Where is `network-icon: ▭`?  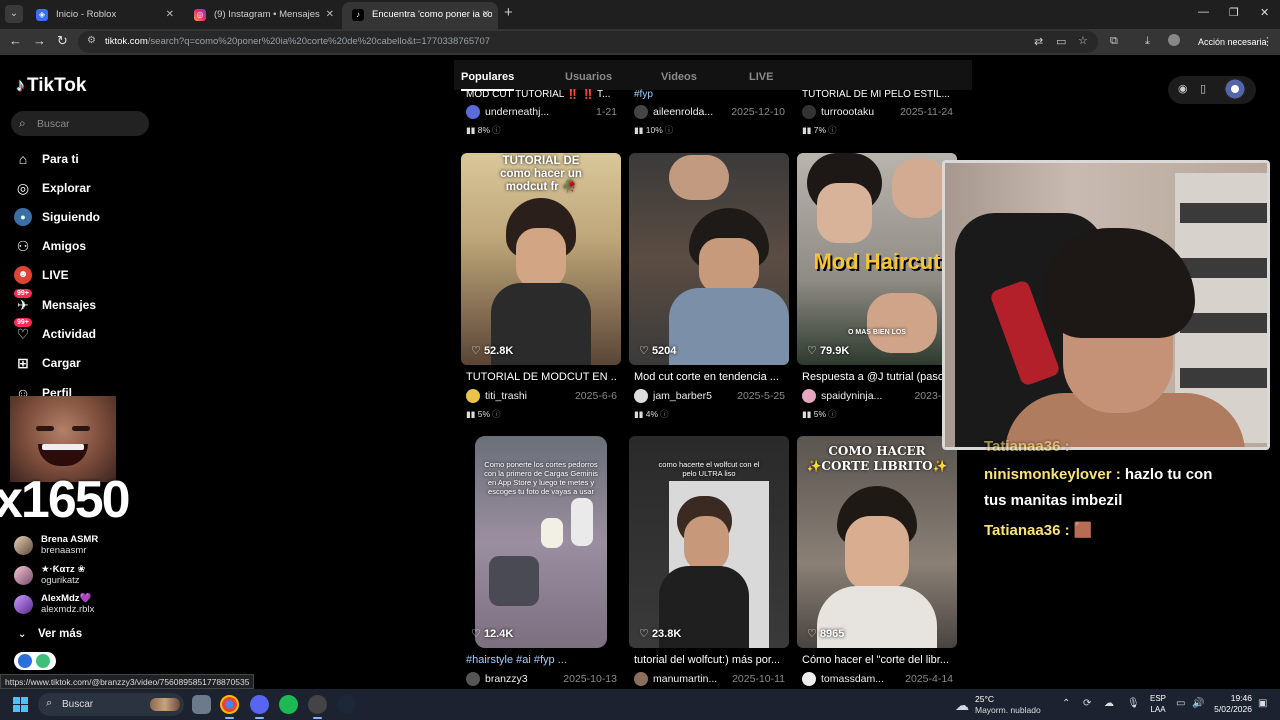
network-icon: ▭ is located at coordinates (1180, 703).